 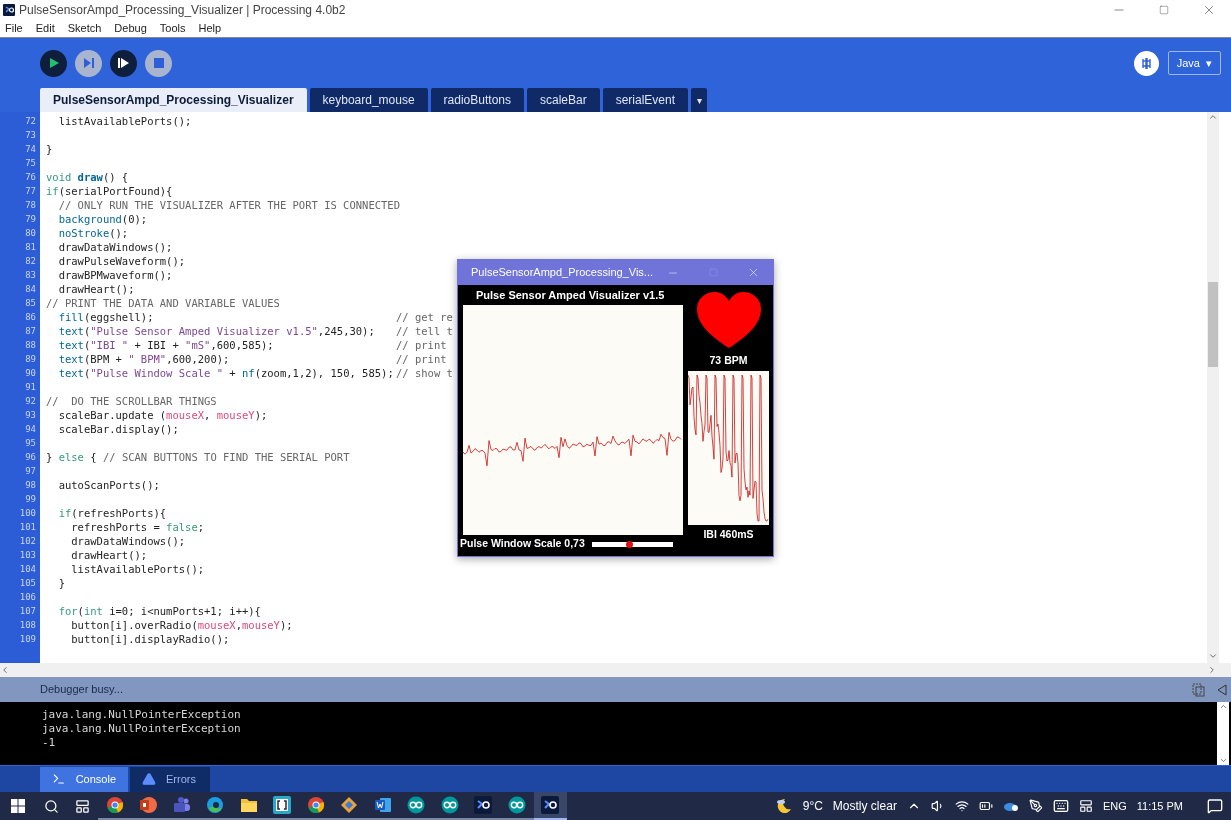 What do you see at coordinates (1163, 10) in the screenshot?
I see `maximize-icon` at bounding box center [1163, 10].